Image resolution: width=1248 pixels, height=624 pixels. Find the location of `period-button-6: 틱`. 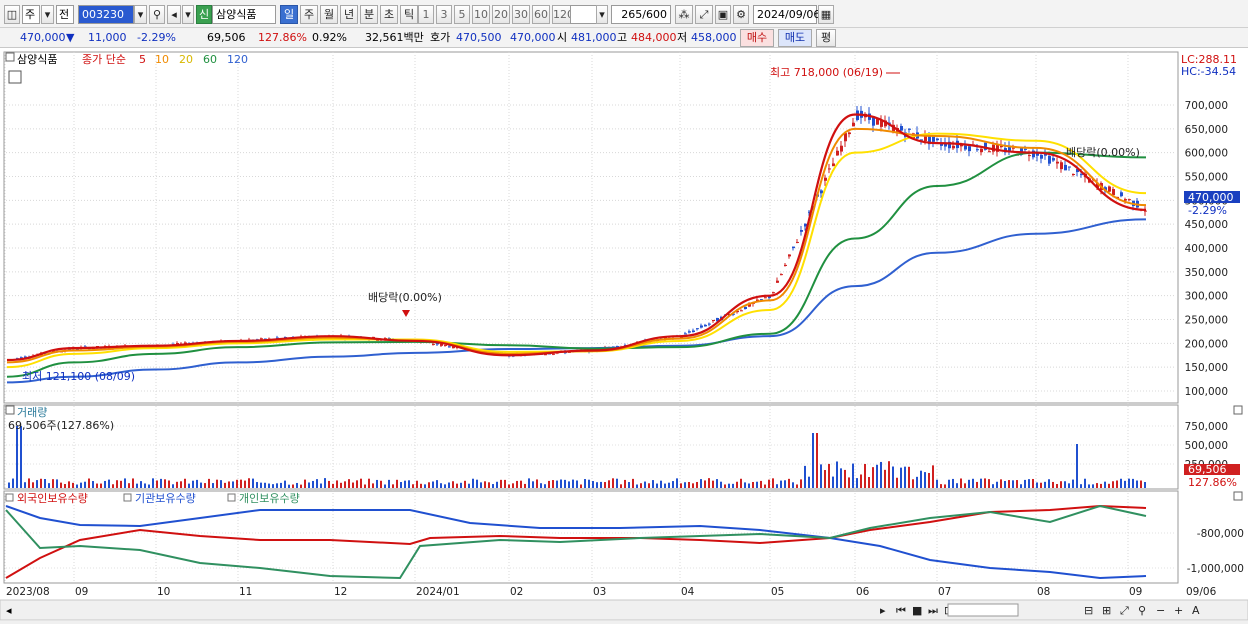

period-button-6: 틱 is located at coordinates (409, 14).